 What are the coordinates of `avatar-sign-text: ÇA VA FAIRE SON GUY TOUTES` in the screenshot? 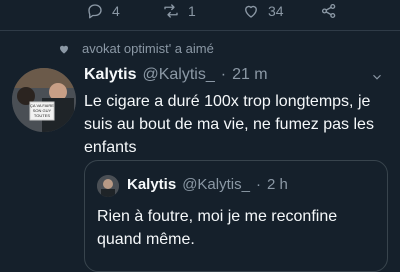 It's located at (42, 110).